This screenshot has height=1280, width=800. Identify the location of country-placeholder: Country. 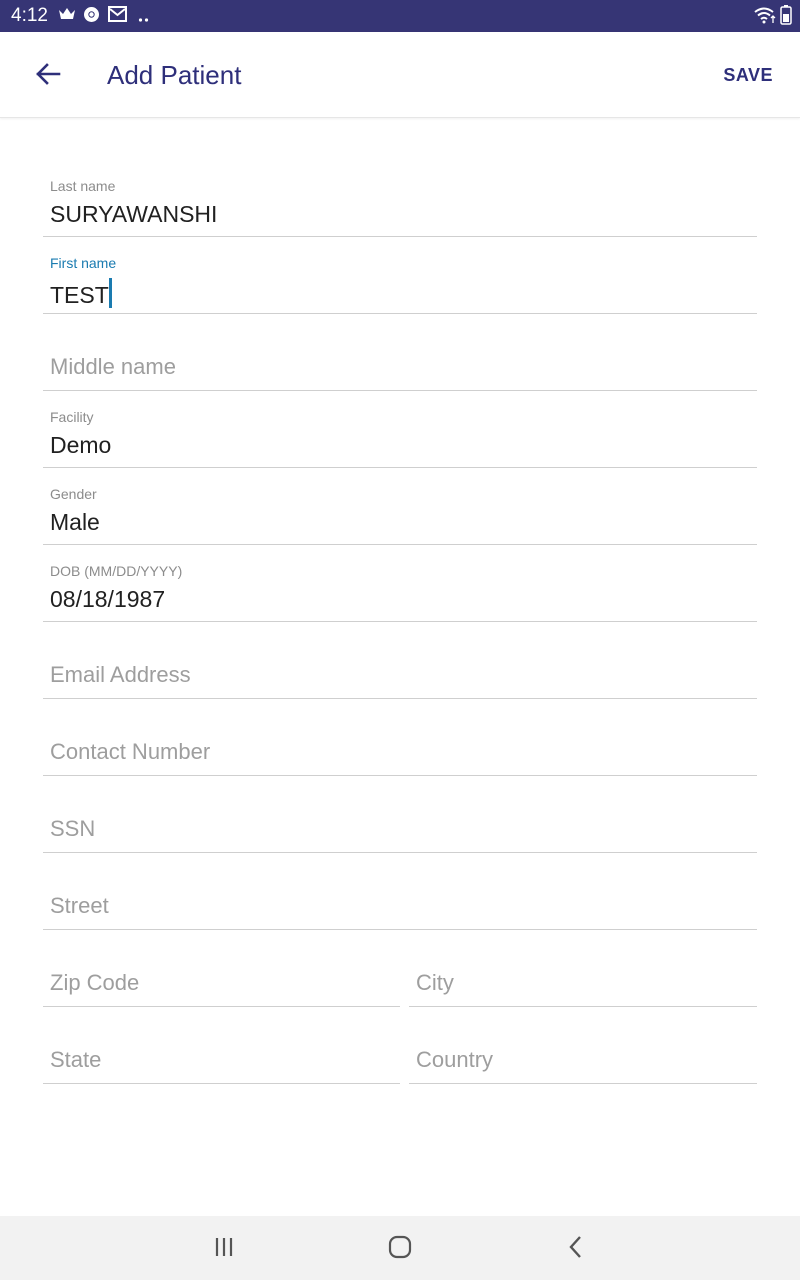
(455, 1059).